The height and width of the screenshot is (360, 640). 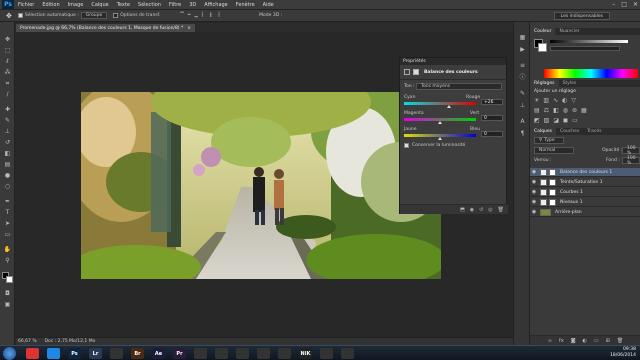 What do you see at coordinates (175, 5) in the screenshot?
I see `menu-filtre: Filtre` at bounding box center [175, 5].